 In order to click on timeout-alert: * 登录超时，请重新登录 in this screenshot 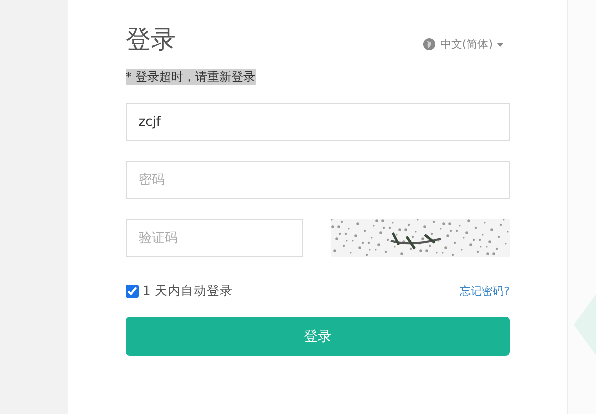, I will do `click(191, 77)`.